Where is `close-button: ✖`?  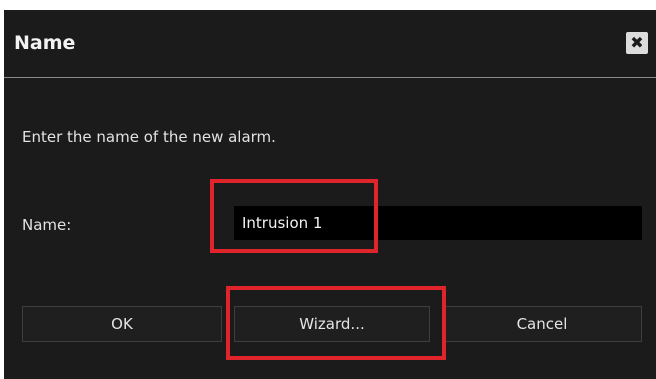 close-button: ✖ is located at coordinates (637, 43).